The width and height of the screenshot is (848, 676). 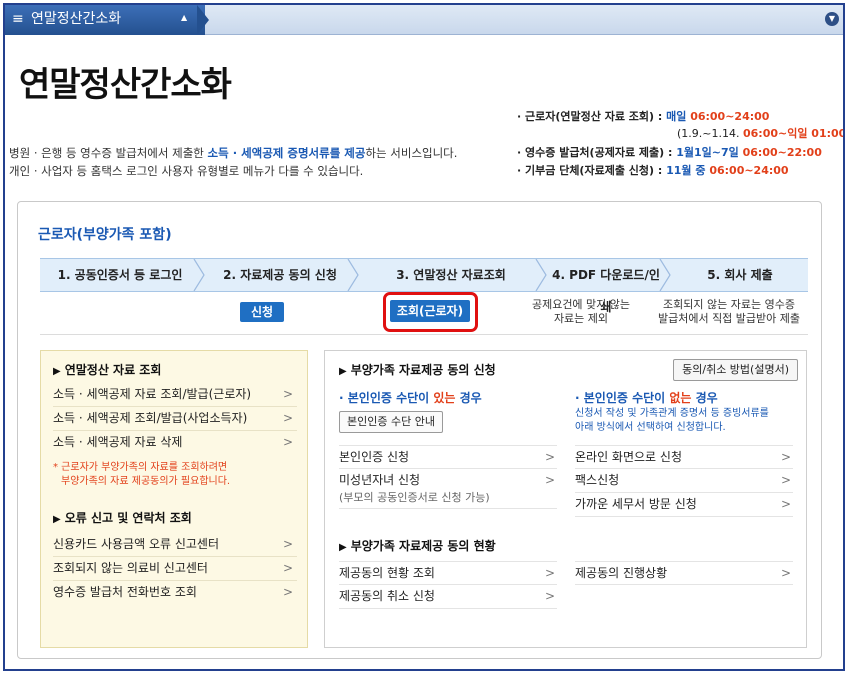 What do you see at coordinates (423, 370) in the screenshot?
I see `section-title: 부양가족 자료제공 동의 신청` at bounding box center [423, 370].